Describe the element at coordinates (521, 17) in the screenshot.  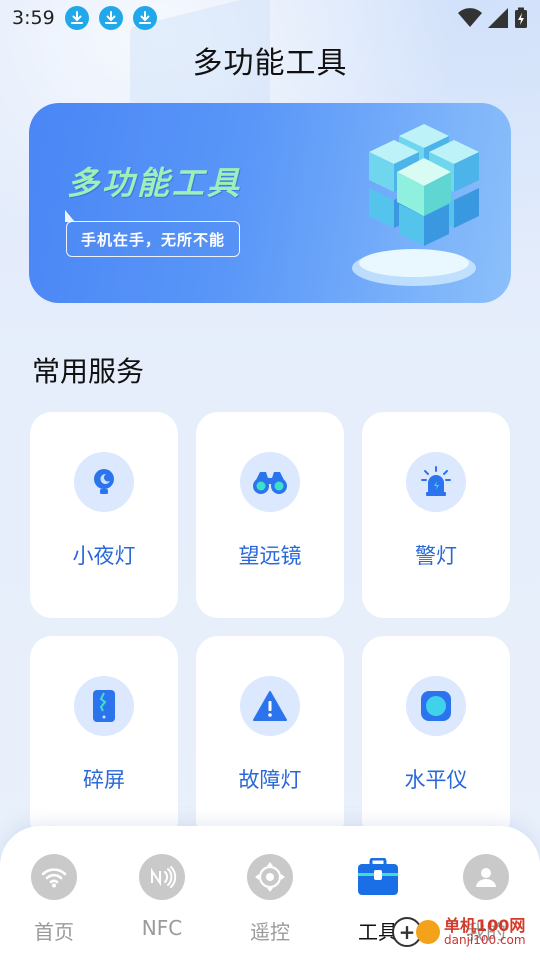
I see `battery-charging-icon` at that location.